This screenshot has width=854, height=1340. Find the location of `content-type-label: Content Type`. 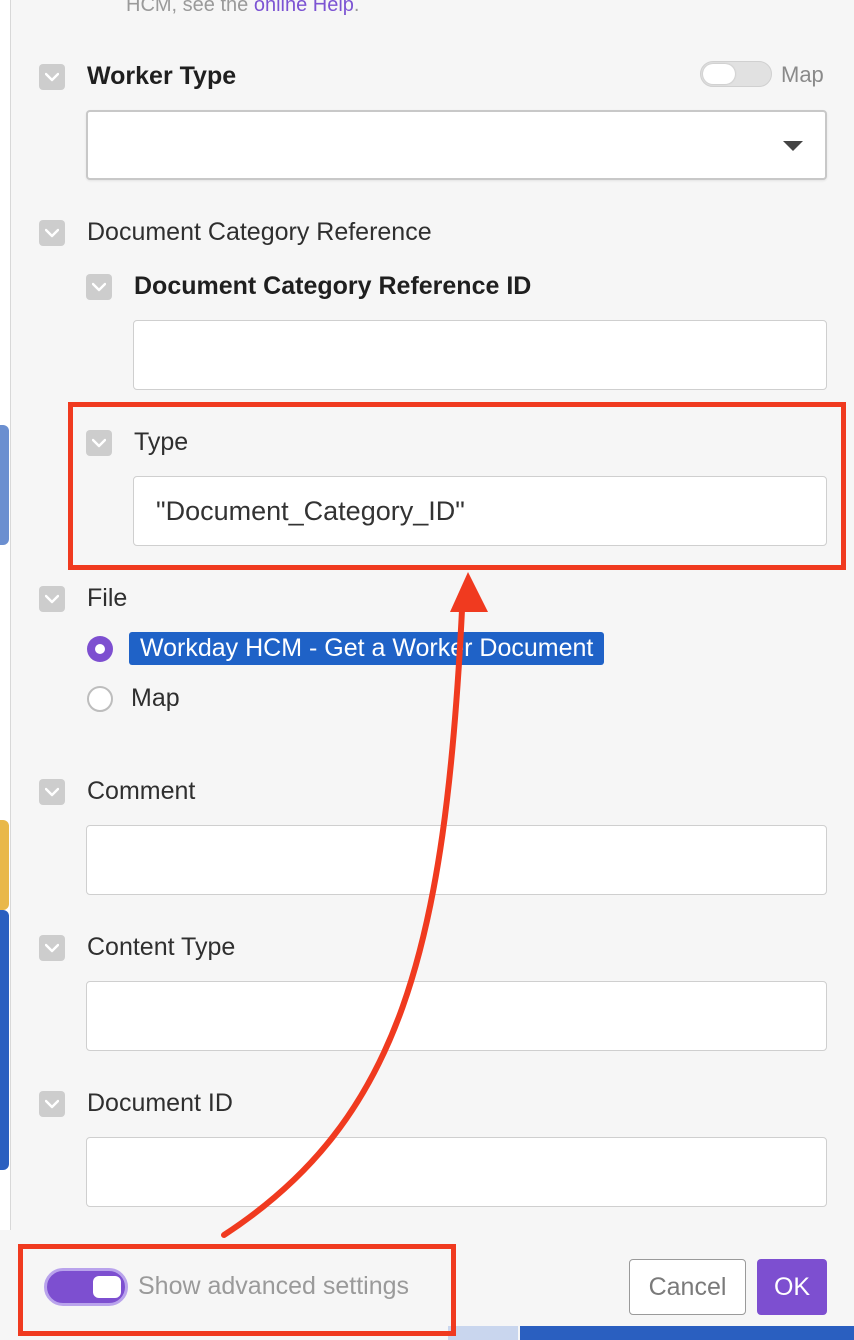

content-type-label: Content Type is located at coordinates (161, 947).